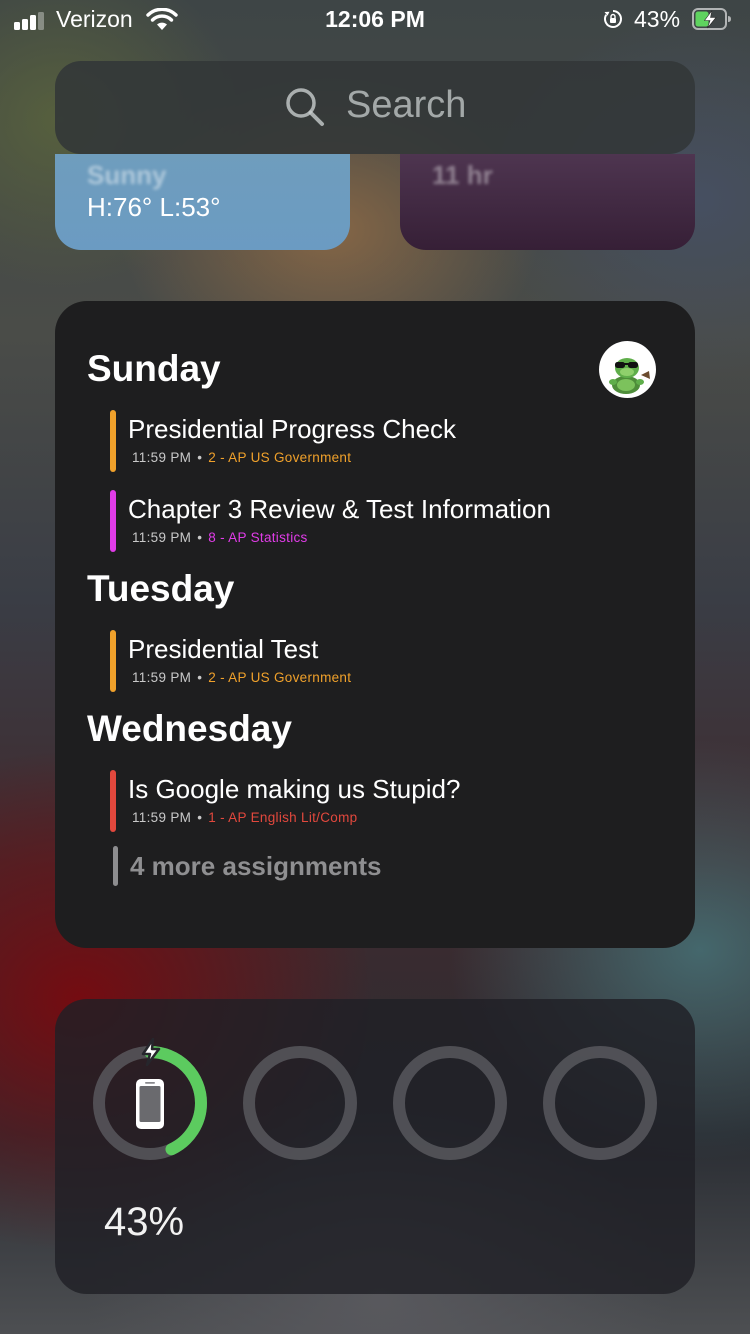 This screenshot has width=750, height=1334. Describe the element at coordinates (150, 1104) in the screenshot. I see `iphone-icon` at that location.